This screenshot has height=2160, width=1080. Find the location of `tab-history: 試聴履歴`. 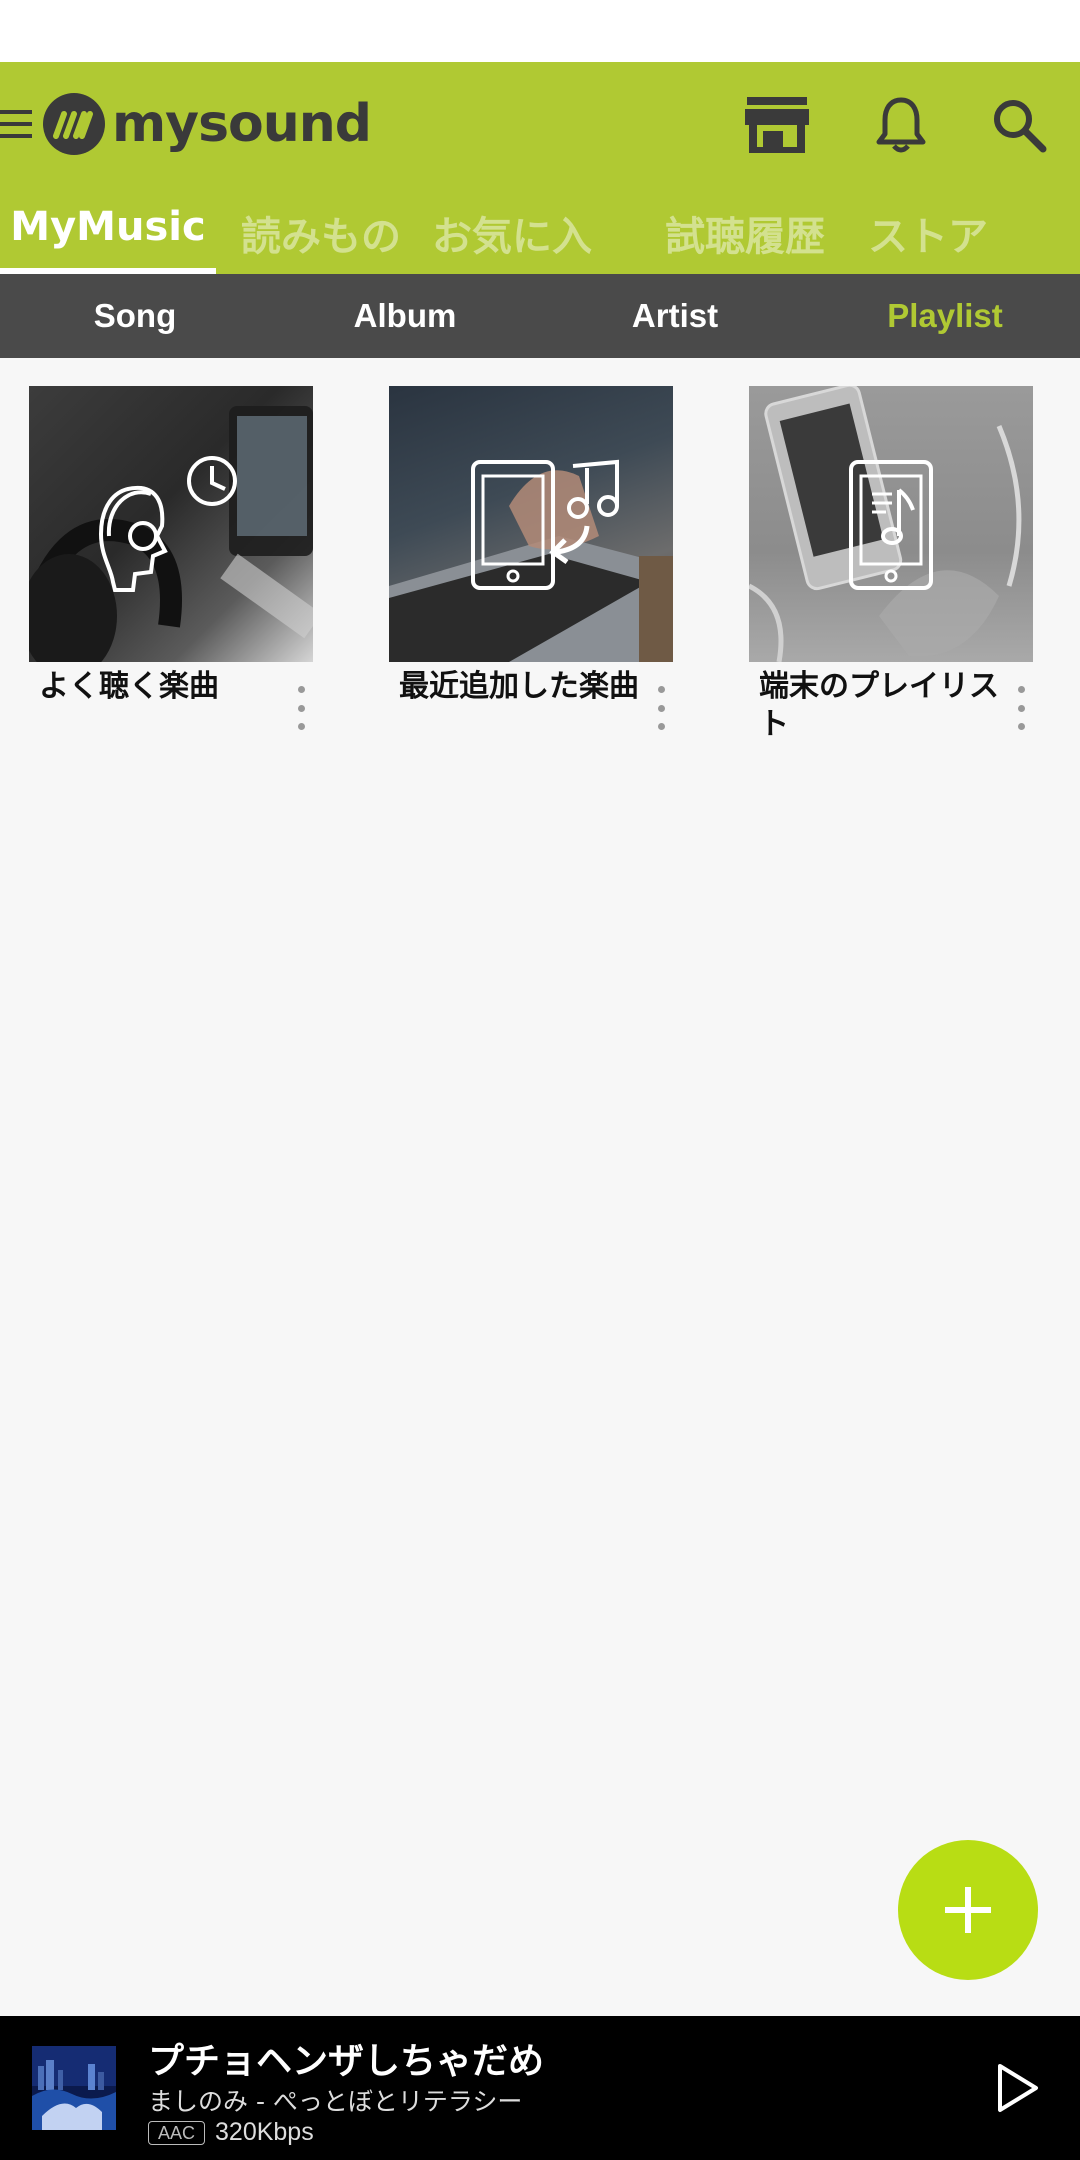

tab-history: 試聴履歴 is located at coordinates (745, 236).